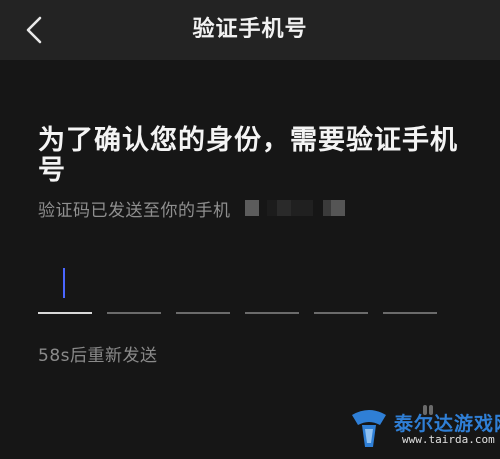 The height and width of the screenshot is (459, 500). I want to click on resend-countdown: 58s后重新发送, so click(98, 356).